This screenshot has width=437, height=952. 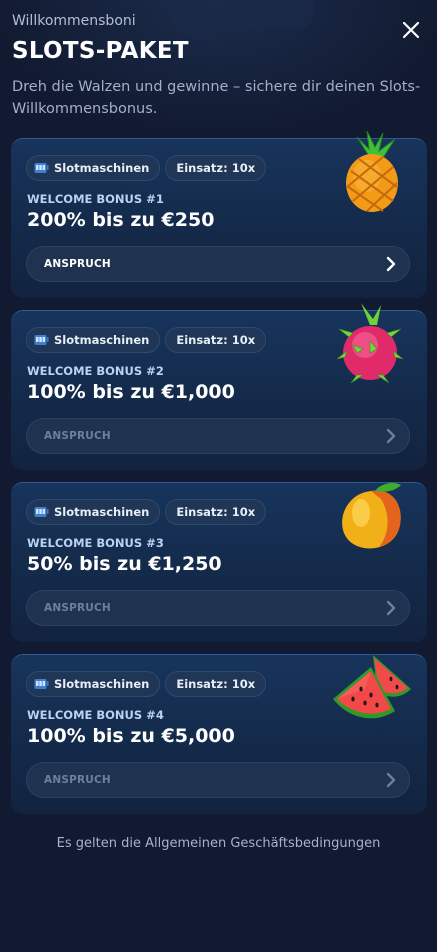 I want to click on close-icon, so click(x=411, y=30).